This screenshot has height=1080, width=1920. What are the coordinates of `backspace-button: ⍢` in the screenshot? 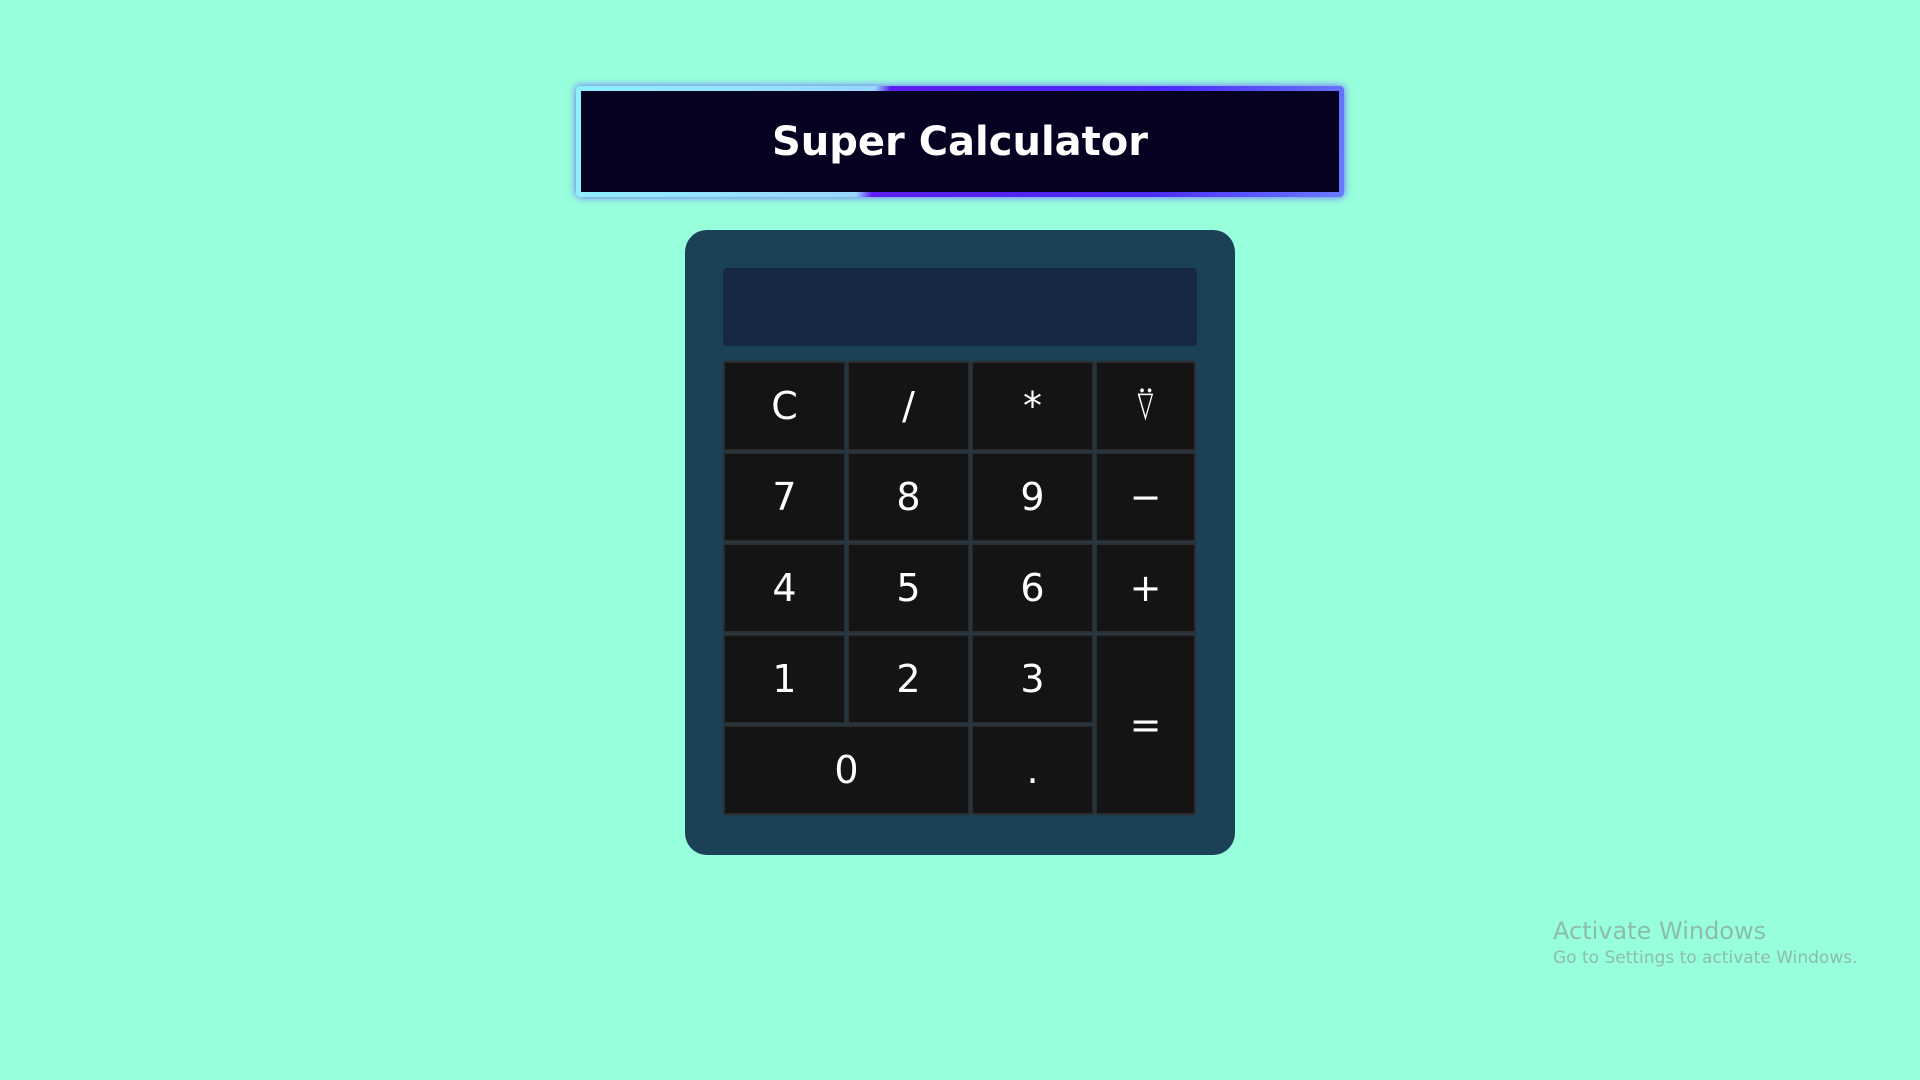 It's located at (1145, 406).